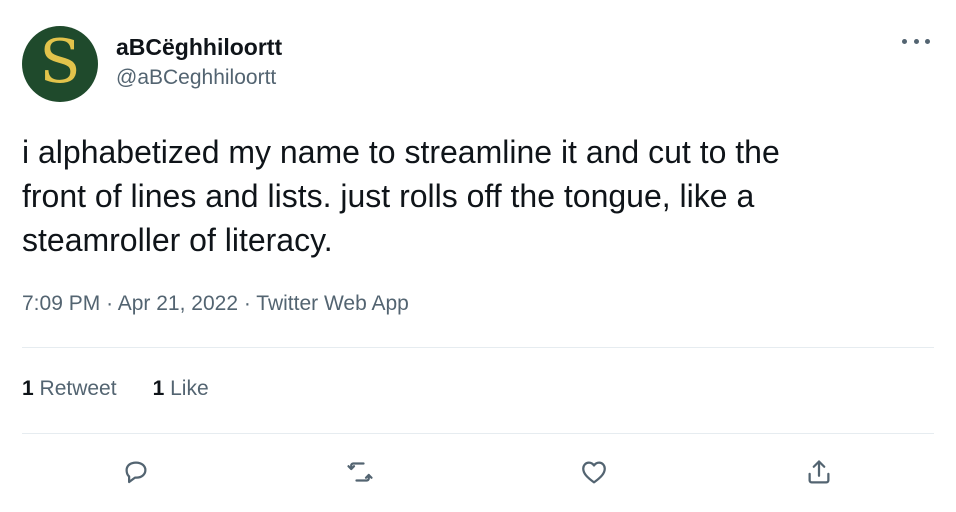 This screenshot has width=956, height=512. I want to click on user-handle: @aBCeghhiloortt, so click(196, 78).